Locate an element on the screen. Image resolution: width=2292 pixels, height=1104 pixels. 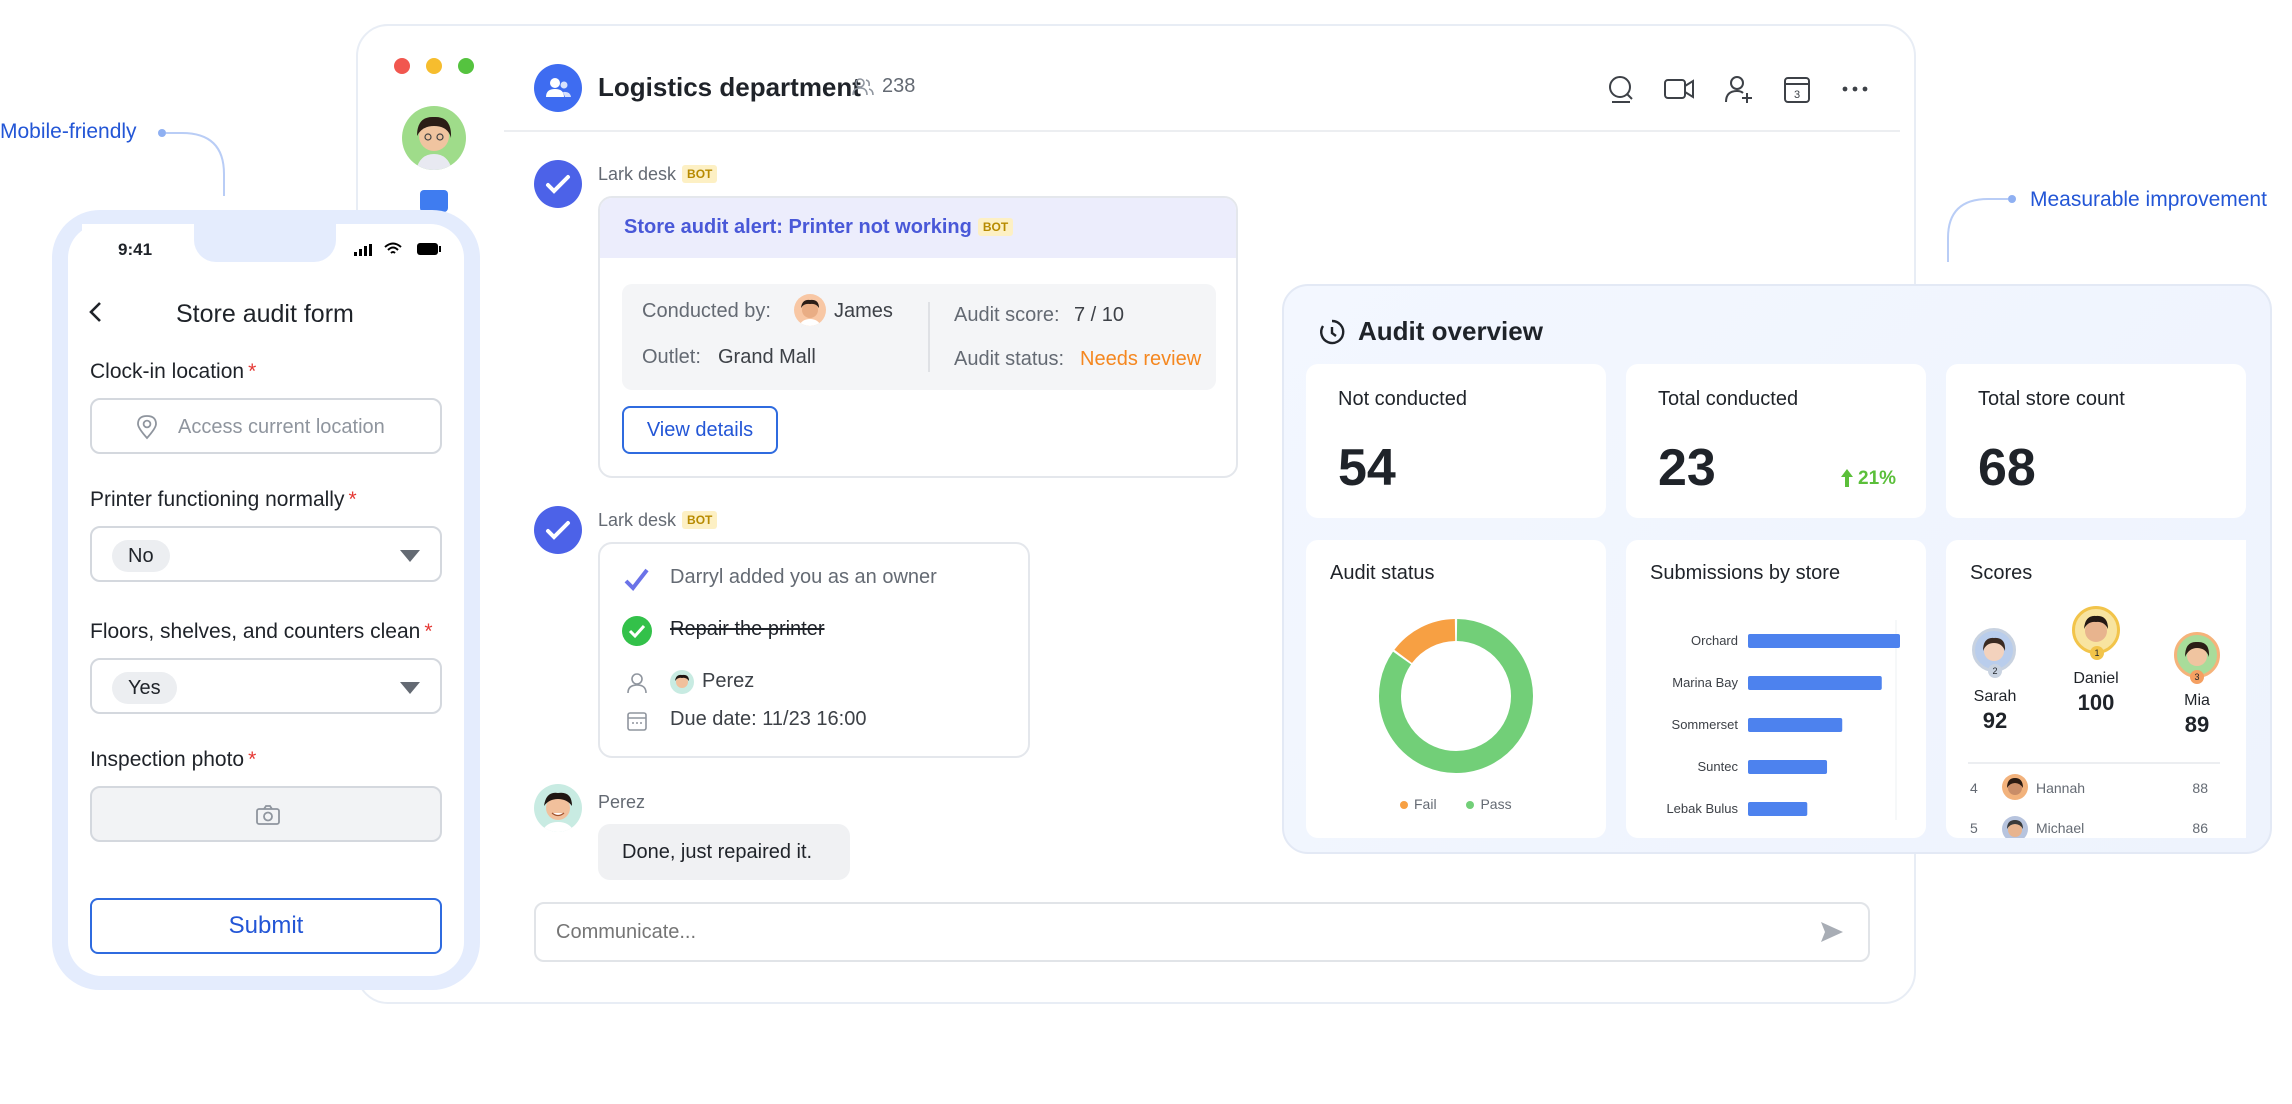
measurable-callout-connector is located at coordinates (1981, 228).